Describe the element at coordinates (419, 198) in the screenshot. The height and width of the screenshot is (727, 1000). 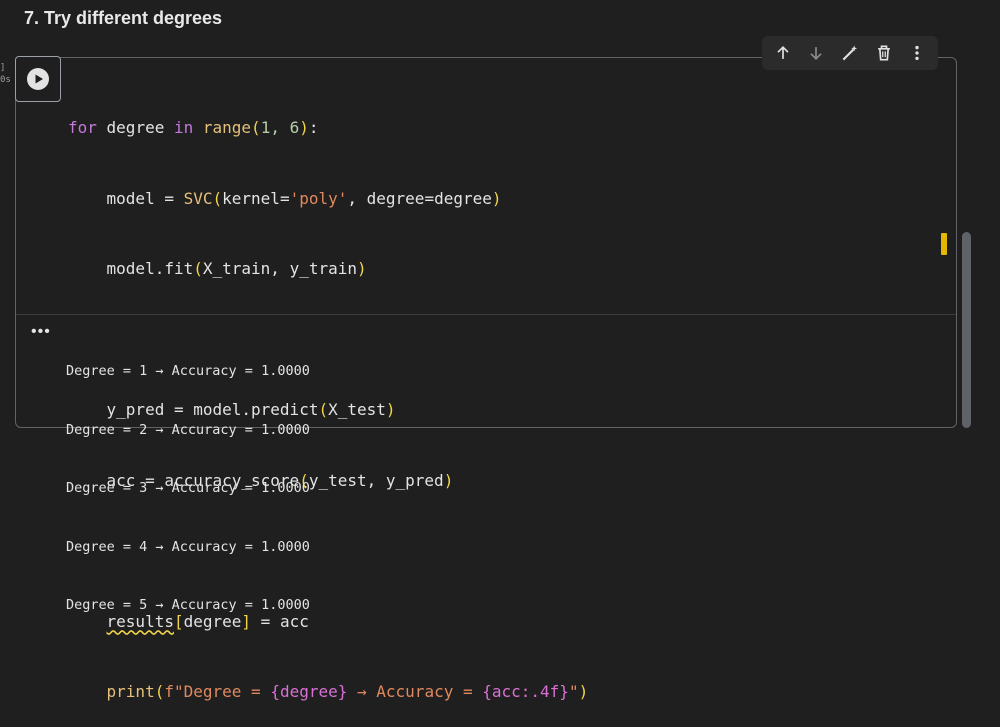
I see `code-token: , degree=degree` at that location.